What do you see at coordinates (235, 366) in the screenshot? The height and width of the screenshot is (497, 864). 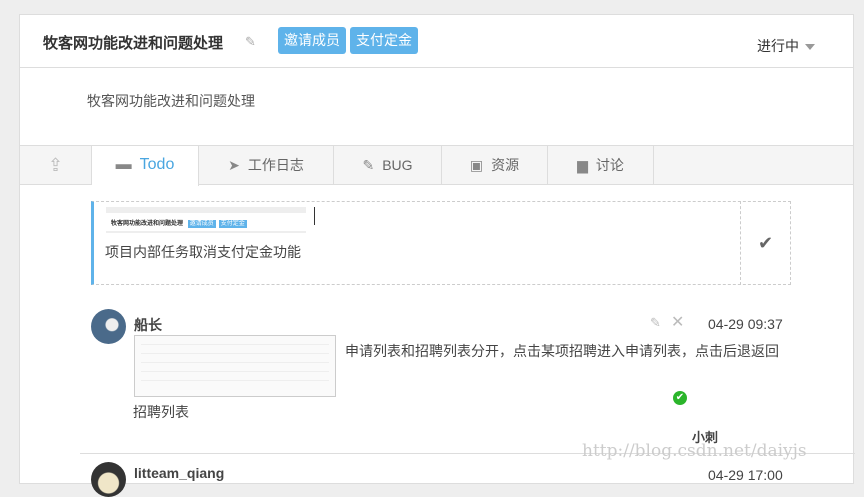 I see `comment-screenshot` at bounding box center [235, 366].